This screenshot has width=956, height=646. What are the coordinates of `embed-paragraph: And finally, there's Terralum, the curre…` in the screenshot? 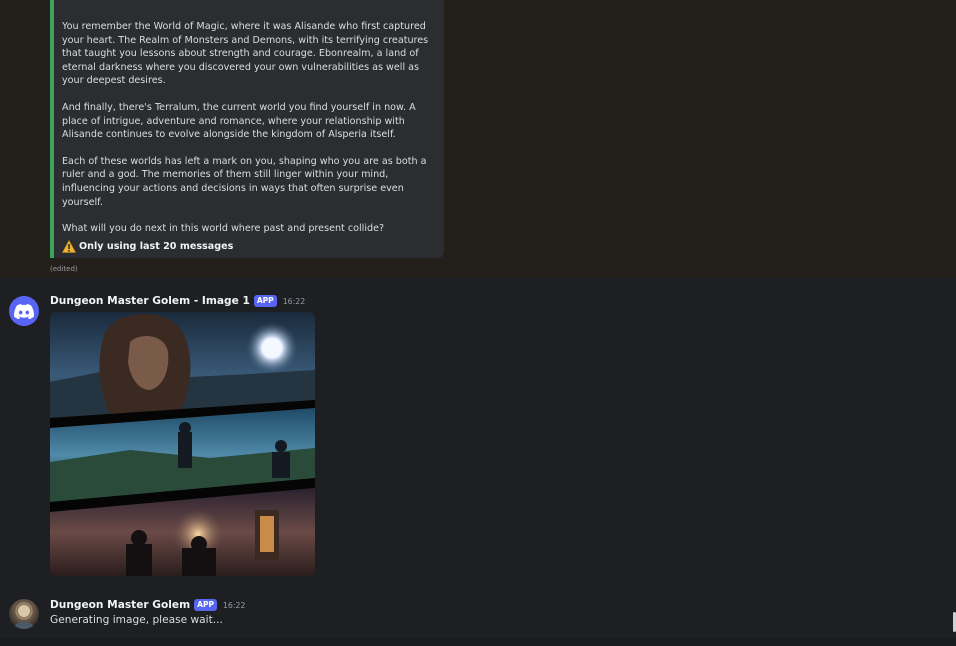 It's located at (239, 121).